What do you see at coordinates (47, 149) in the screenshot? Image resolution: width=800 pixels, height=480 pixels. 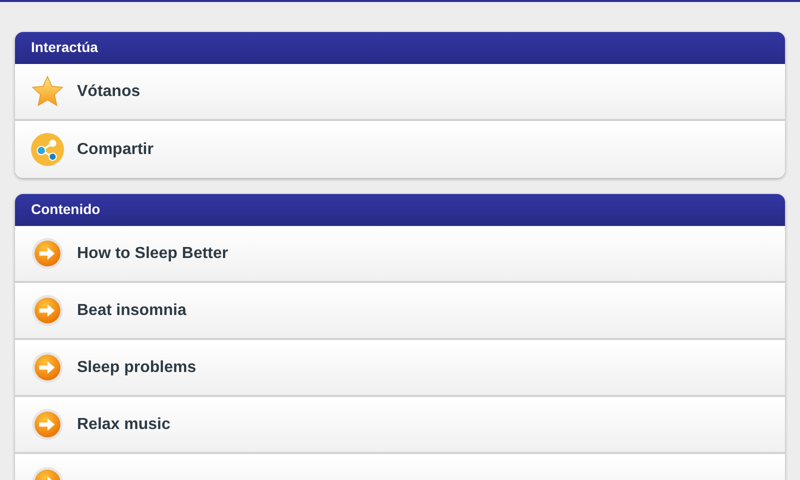 I see `share-icon` at bounding box center [47, 149].